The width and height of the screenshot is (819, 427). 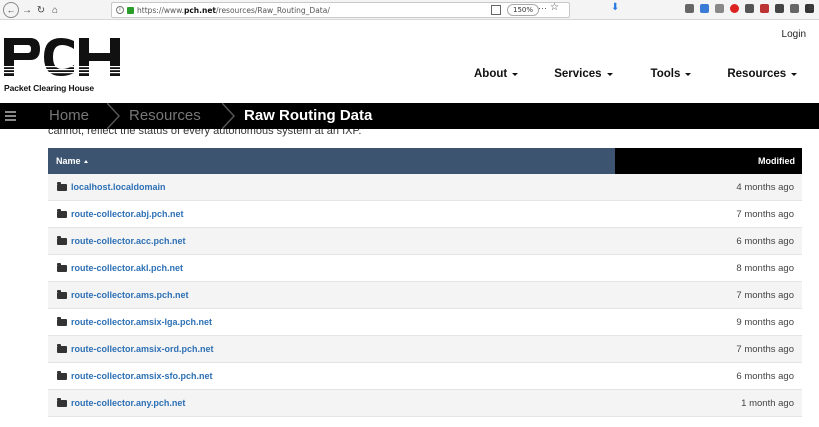 I want to click on nav-services: Services, so click(x=583, y=74).